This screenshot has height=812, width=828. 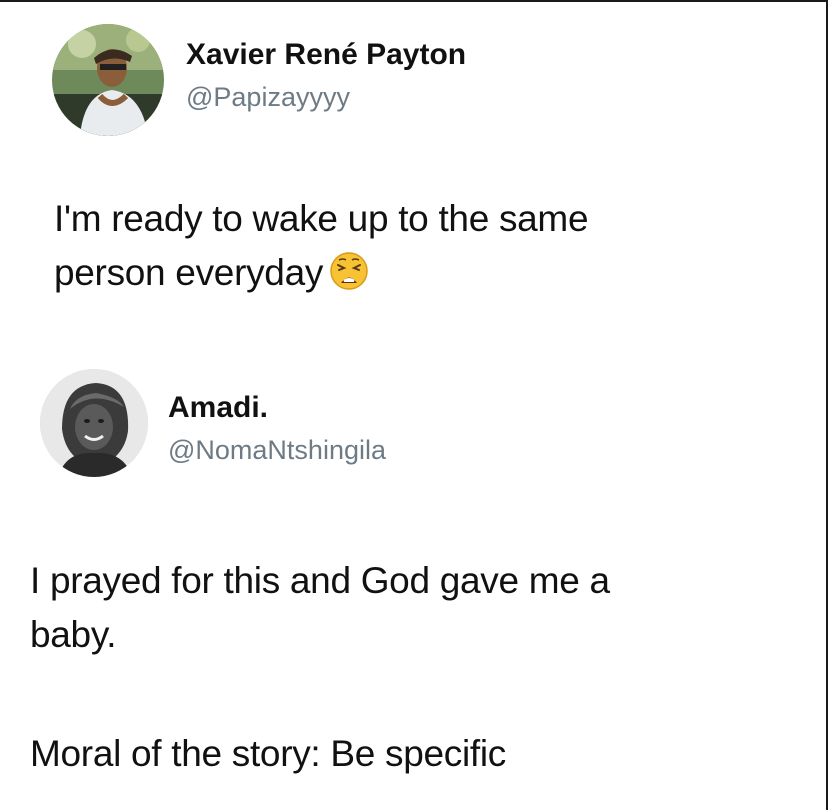 What do you see at coordinates (218, 408) in the screenshot?
I see `author-display-name: Amadi.` at bounding box center [218, 408].